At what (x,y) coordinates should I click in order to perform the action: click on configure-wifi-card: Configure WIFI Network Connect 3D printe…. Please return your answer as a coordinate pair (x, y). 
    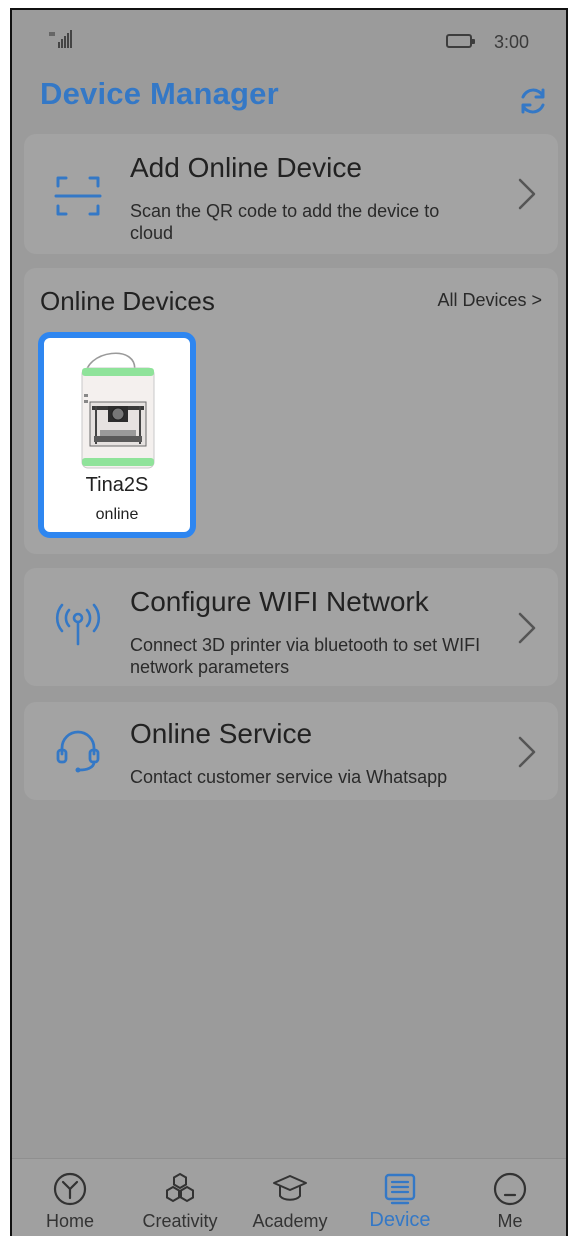
    Looking at the image, I should click on (291, 627).